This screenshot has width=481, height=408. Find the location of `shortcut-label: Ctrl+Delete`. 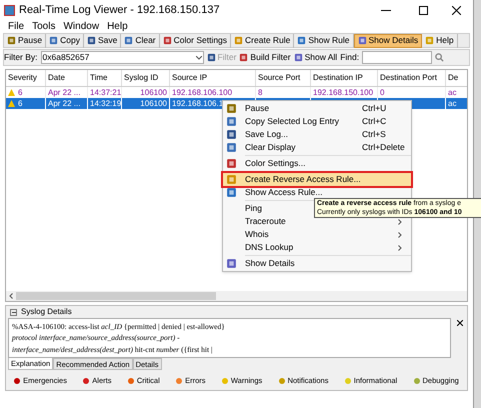

shortcut-label: Ctrl+Delete is located at coordinates (384, 147).